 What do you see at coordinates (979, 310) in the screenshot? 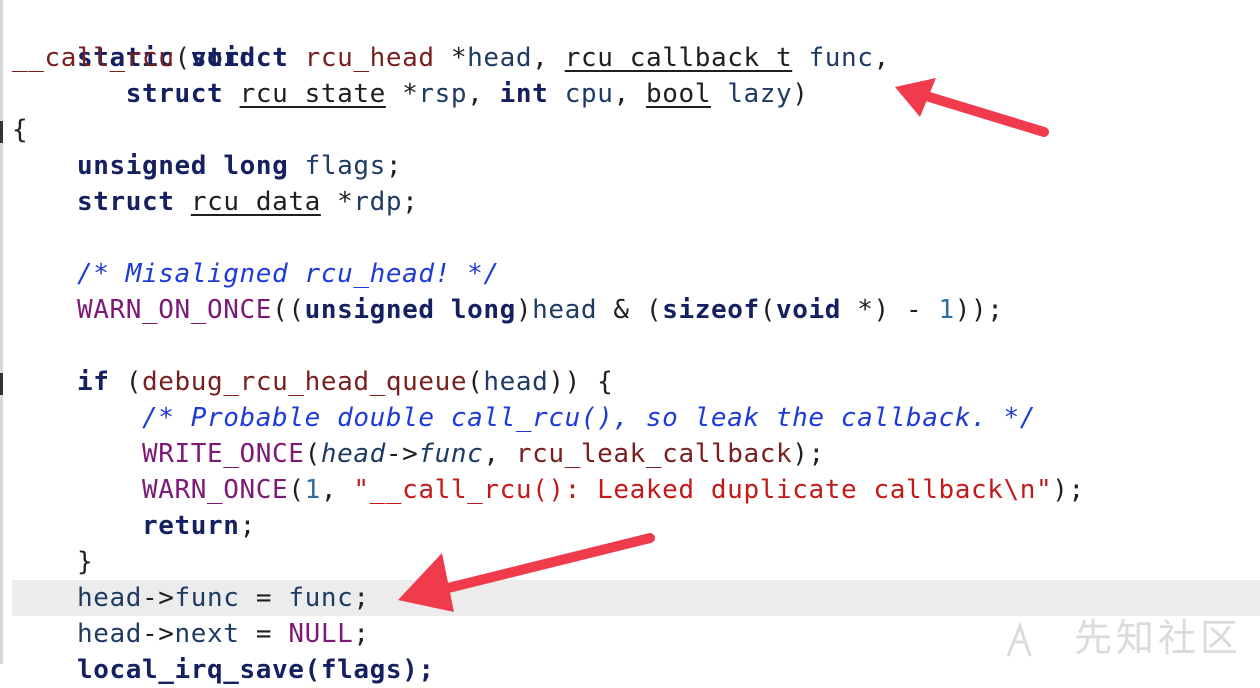
I see `punct: ));` at bounding box center [979, 310].